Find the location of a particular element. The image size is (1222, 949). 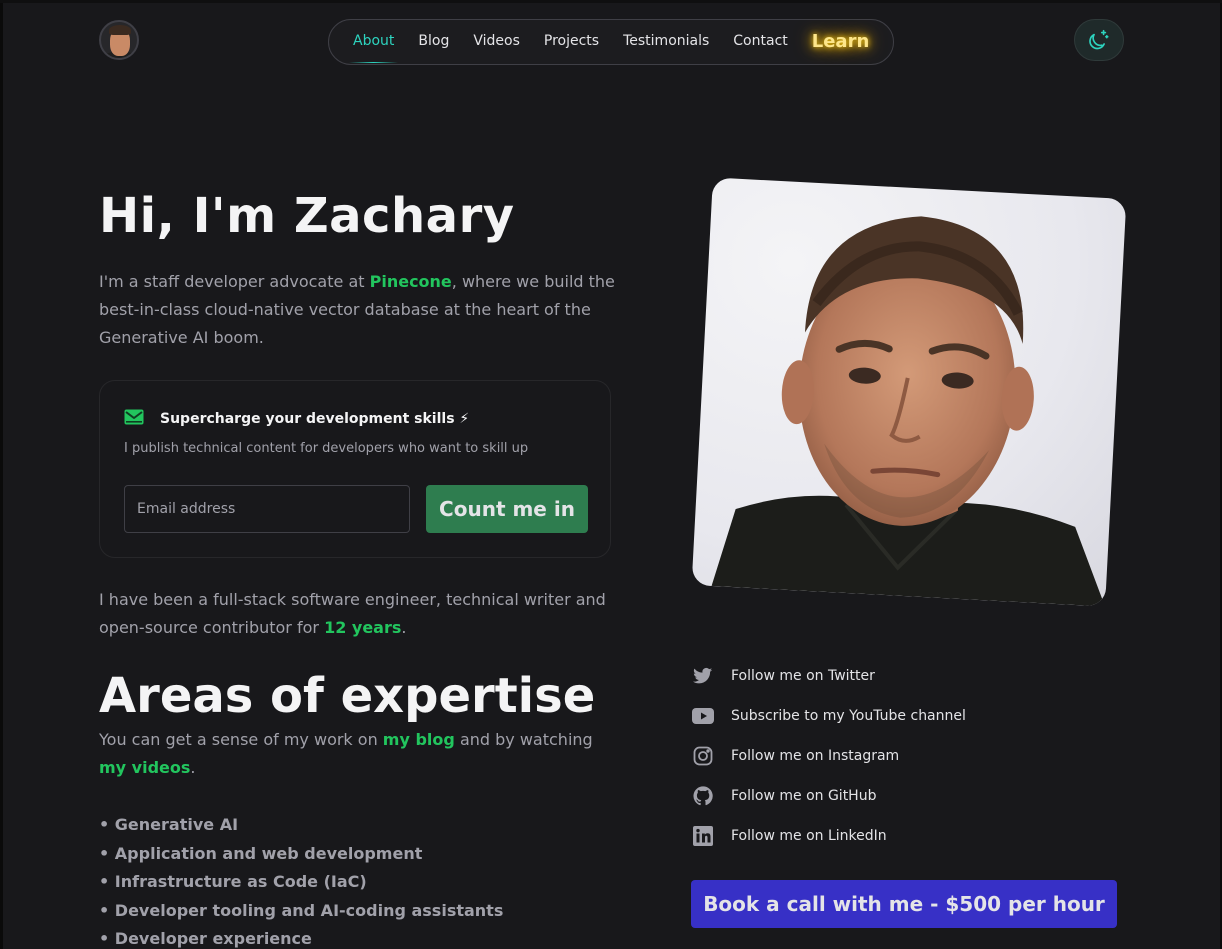

social-link-twitter: Follow me on Twitter is located at coordinates (828, 676).